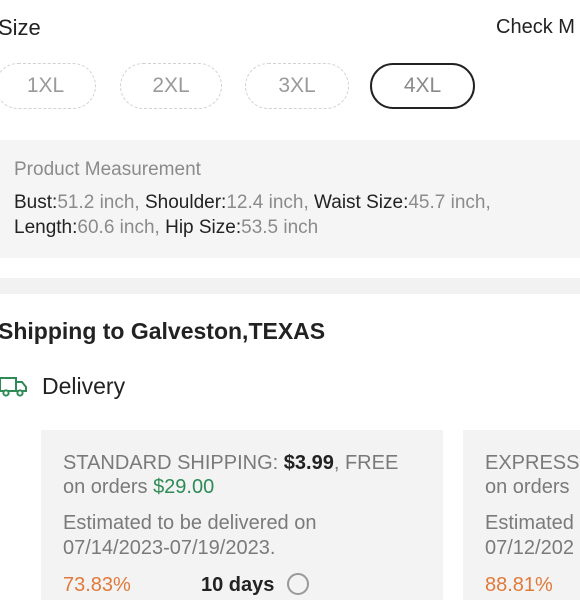 The width and height of the screenshot is (580, 600). I want to click on length-label: Length:, so click(46, 227).